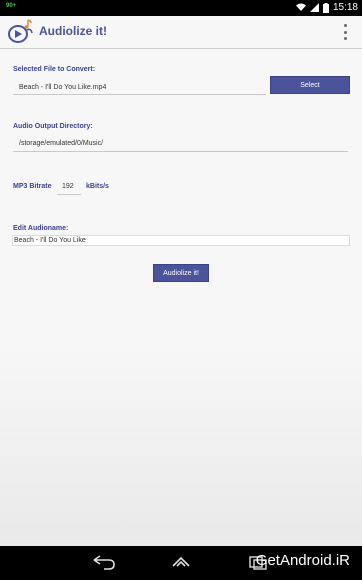 The width and height of the screenshot is (362, 580). Describe the element at coordinates (310, 85) in the screenshot. I see `select-file-button: Select` at that location.